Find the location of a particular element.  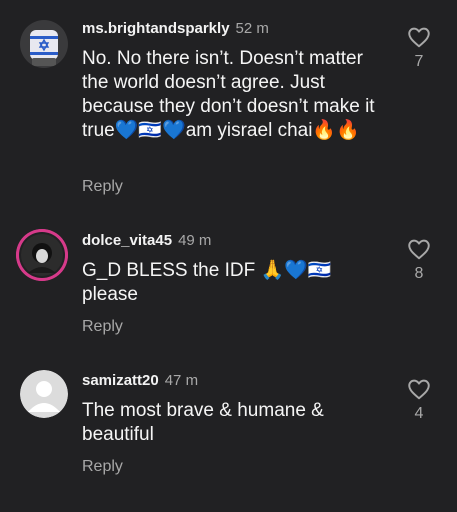

comment-header: dolce_vita45 49 m is located at coordinates (146, 241).